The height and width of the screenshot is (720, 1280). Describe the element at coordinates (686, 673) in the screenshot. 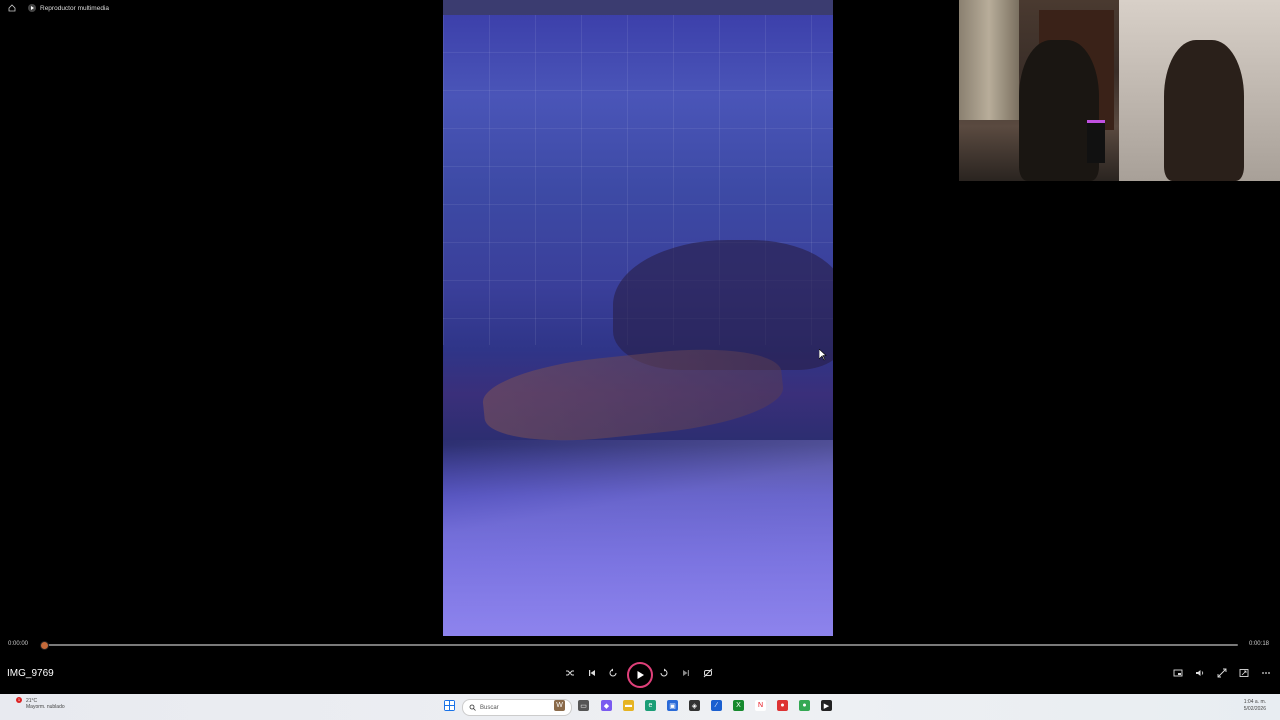

I see `next-icon` at that location.